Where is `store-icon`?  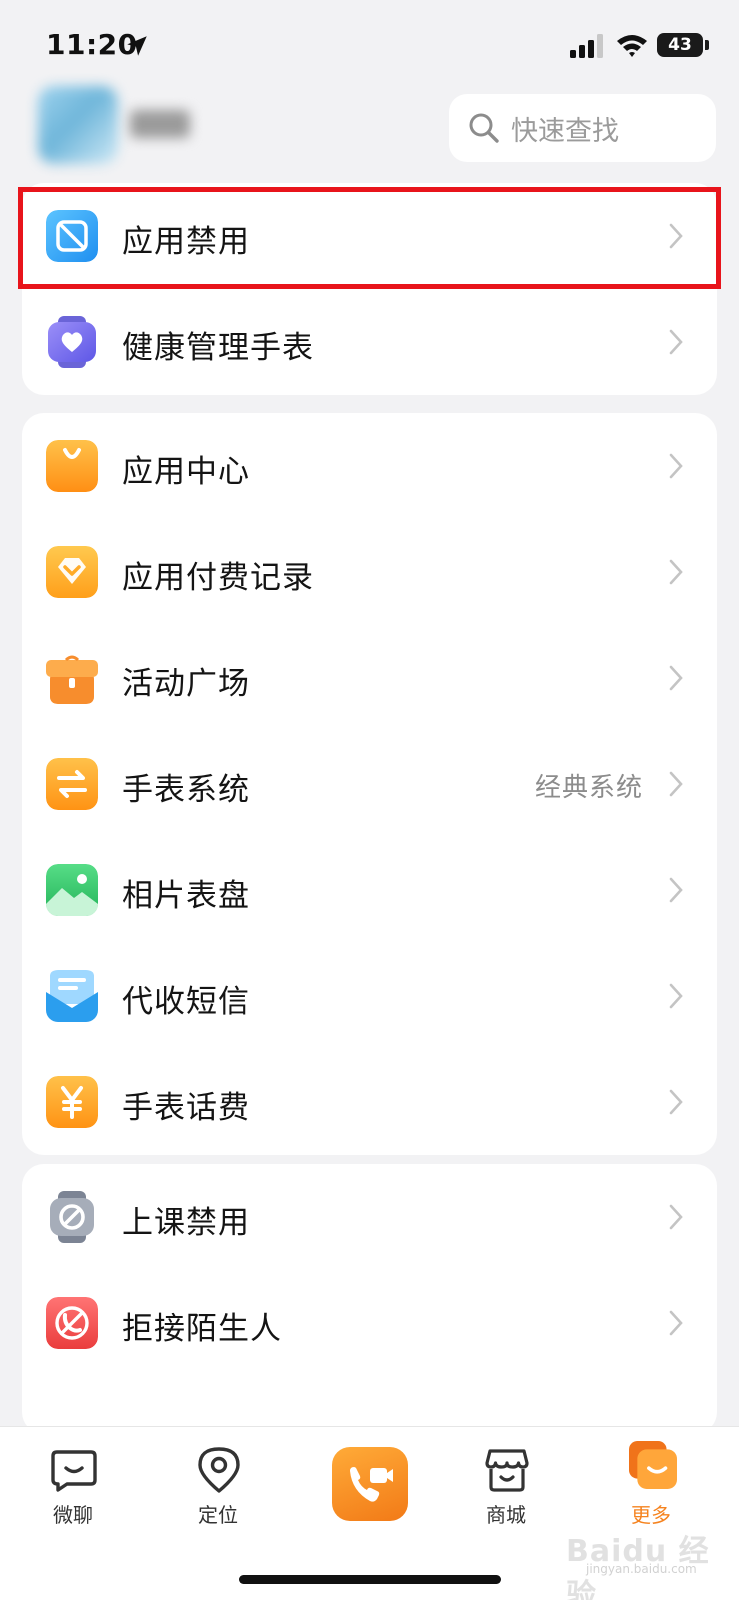 store-icon is located at coordinates (507, 1470).